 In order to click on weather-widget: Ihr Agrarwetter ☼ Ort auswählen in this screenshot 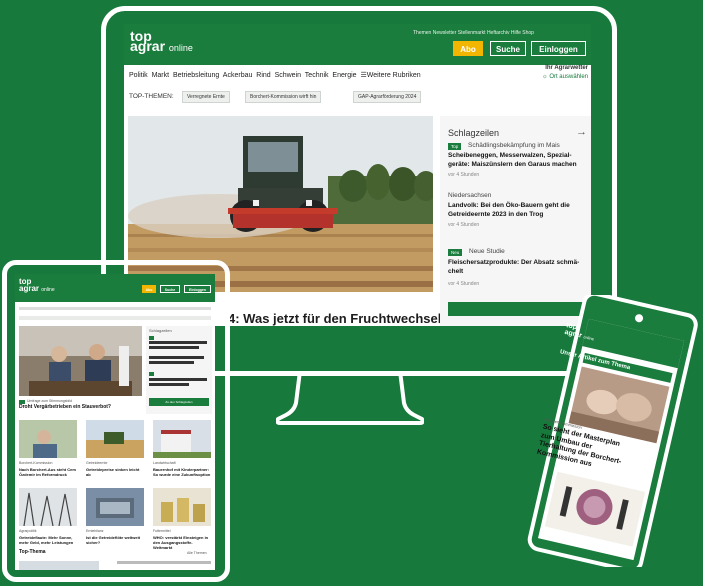, I will do `click(552, 73)`.